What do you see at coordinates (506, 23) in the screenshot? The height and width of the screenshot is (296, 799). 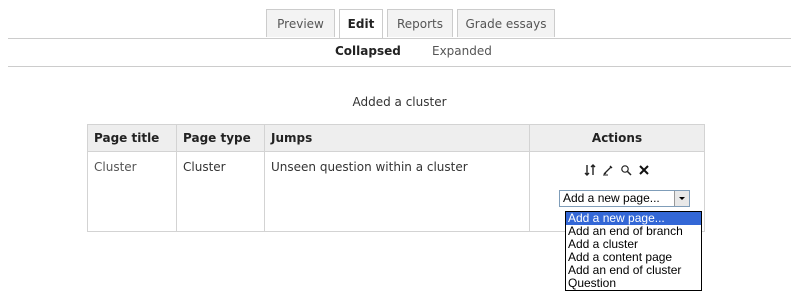 I see `tab-grade-essays: Grade essays` at bounding box center [506, 23].